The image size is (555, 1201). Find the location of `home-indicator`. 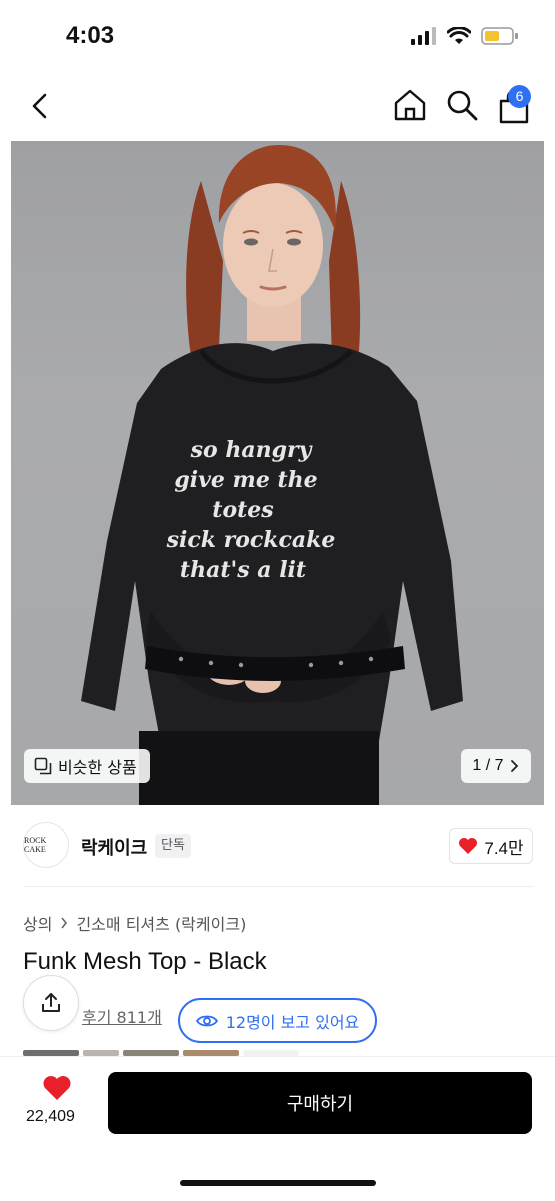

home-indicator is located at coordinates (278, 1183).